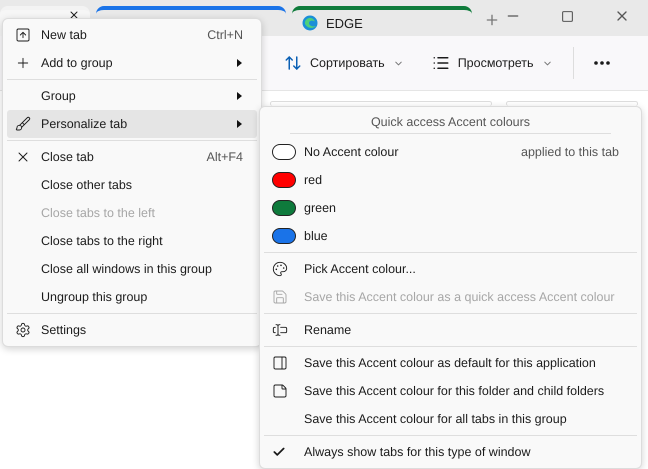  I want to click on tab-title: EDGE, so click(344, 23).